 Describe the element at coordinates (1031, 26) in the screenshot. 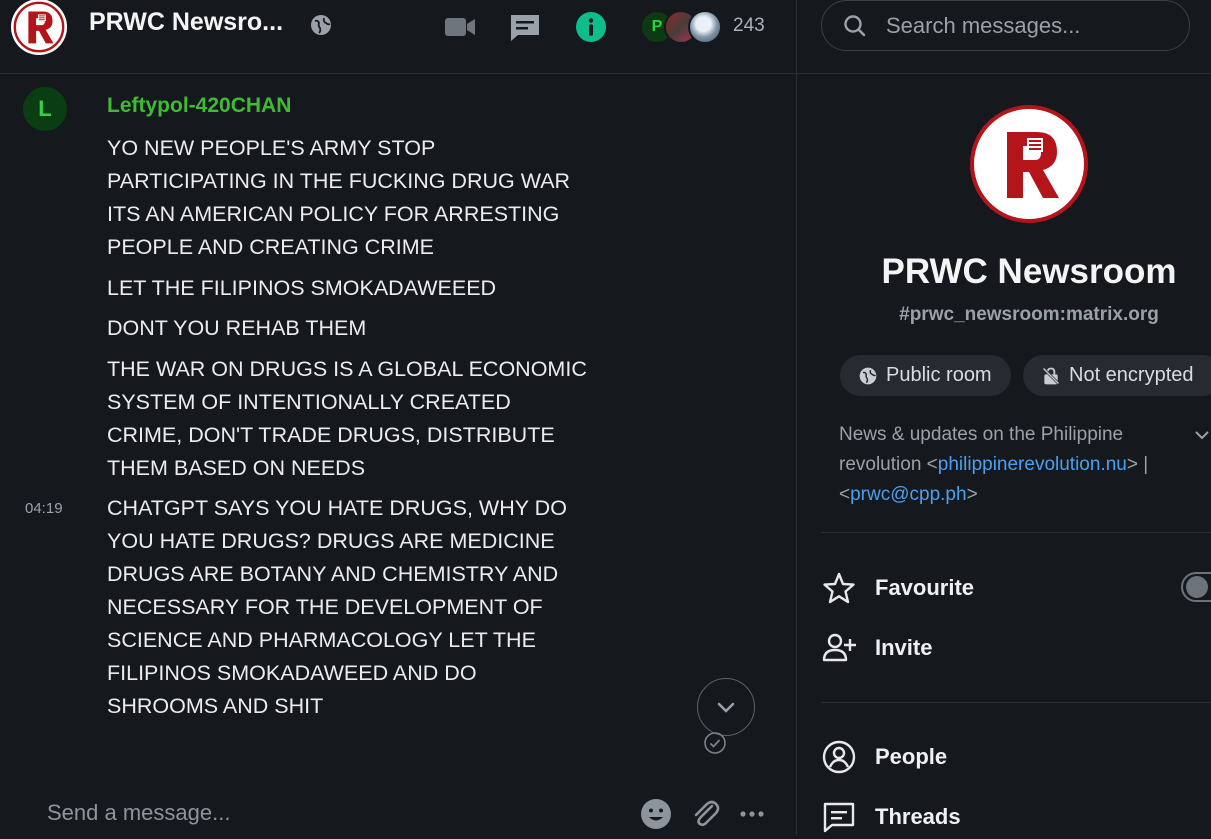

I see `search-input` at that location.